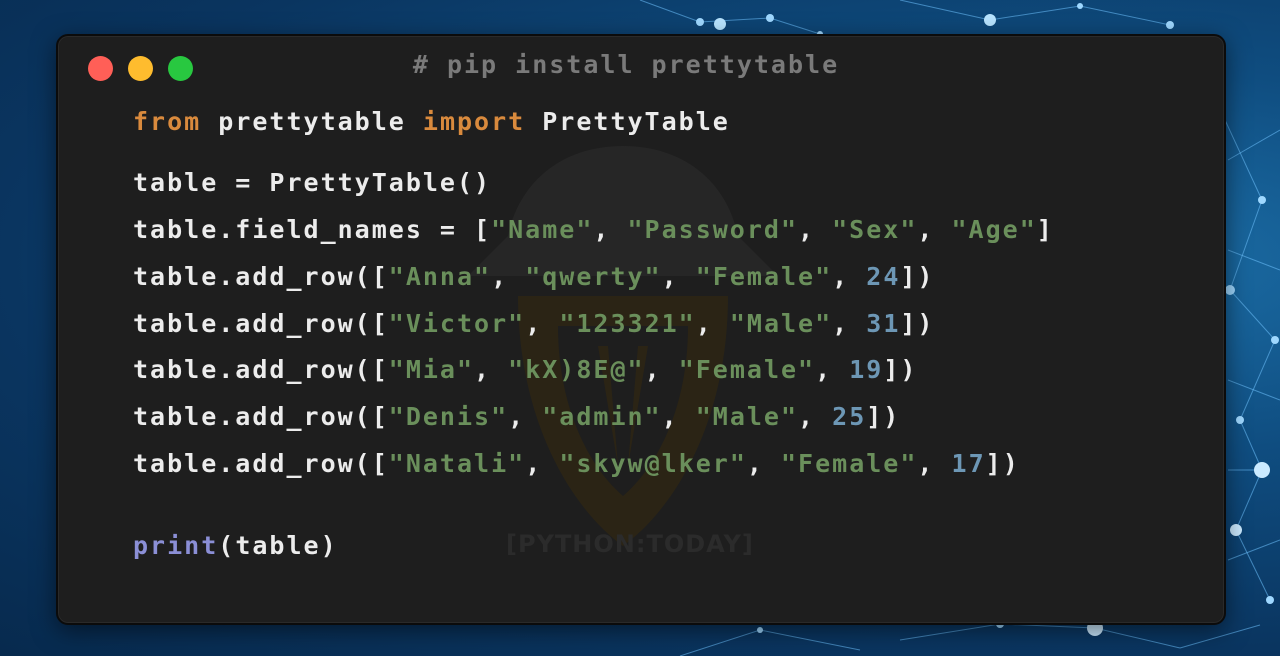 This screenshot has width=1280, height=656. What do you see at coordinates (866, 369) in the screenshot?
I see `number-literal: 19` at bounding box center [866, 369].